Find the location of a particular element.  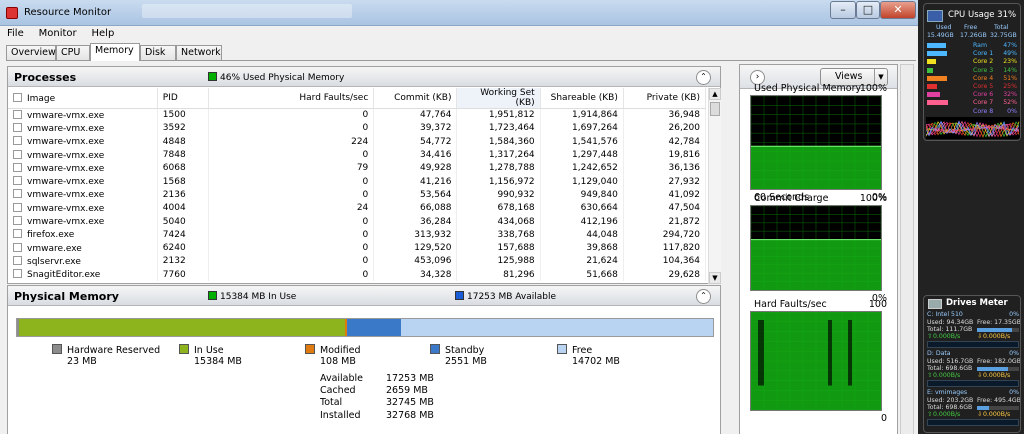

table-cell: 1,723,464 is located at coordinates (498, 128).